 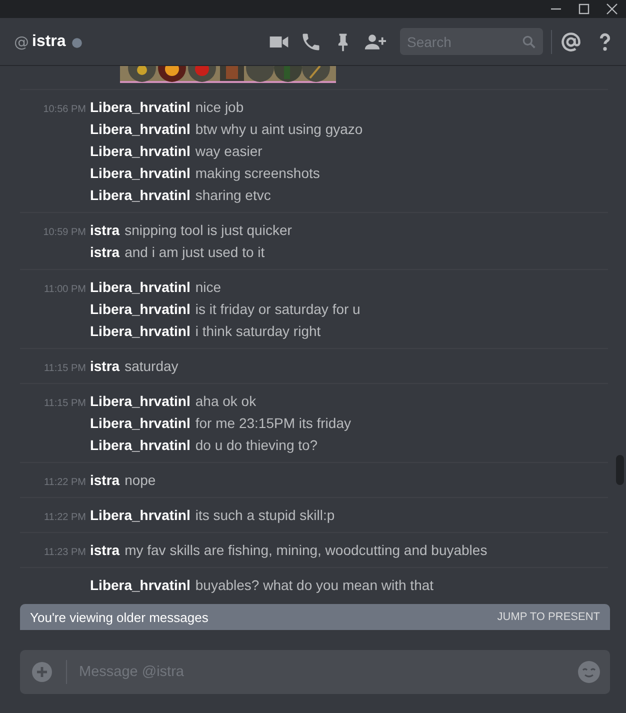 I want to click on timestamp: 11:00 PM, so click(x=64, y=290).